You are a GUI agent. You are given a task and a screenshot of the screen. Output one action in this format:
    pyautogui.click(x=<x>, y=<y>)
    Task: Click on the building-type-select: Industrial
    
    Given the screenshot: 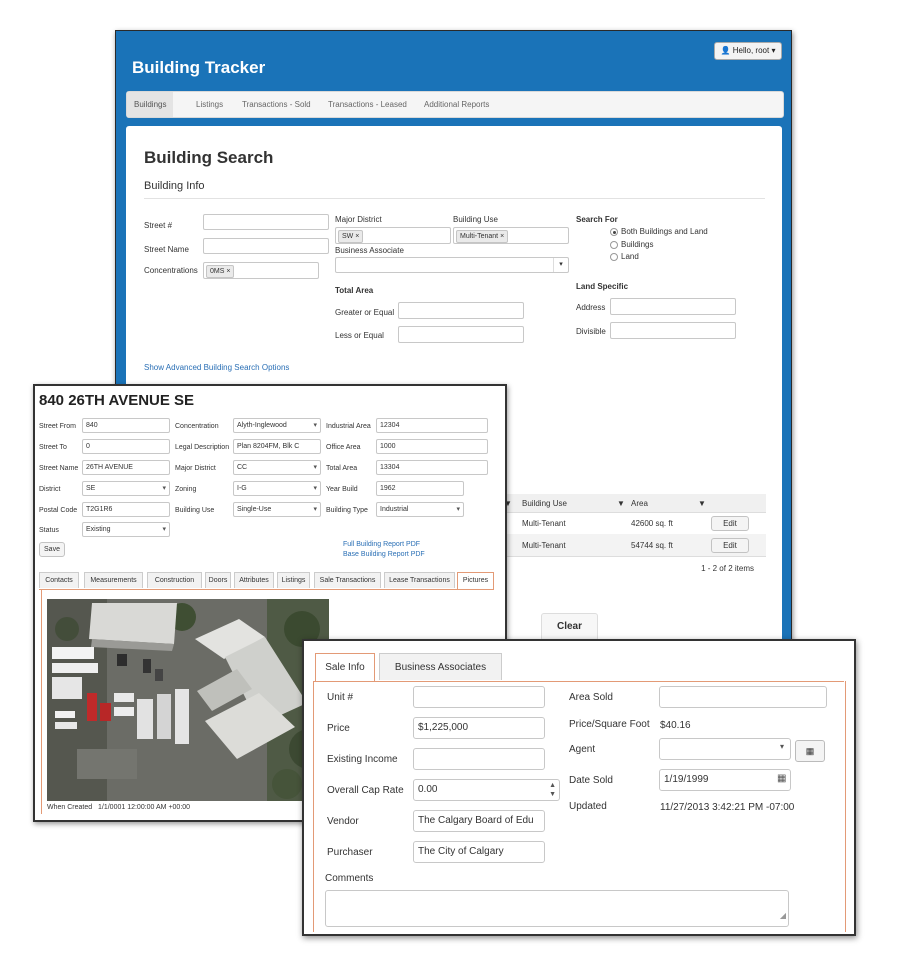 What is the action you would take?
    pyautogui.click(x=420, y=509)
    